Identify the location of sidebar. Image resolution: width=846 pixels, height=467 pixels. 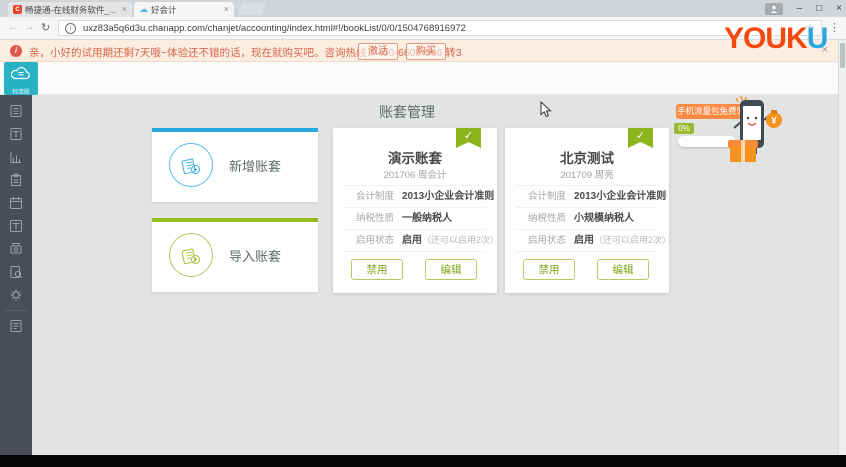
(16, 275).